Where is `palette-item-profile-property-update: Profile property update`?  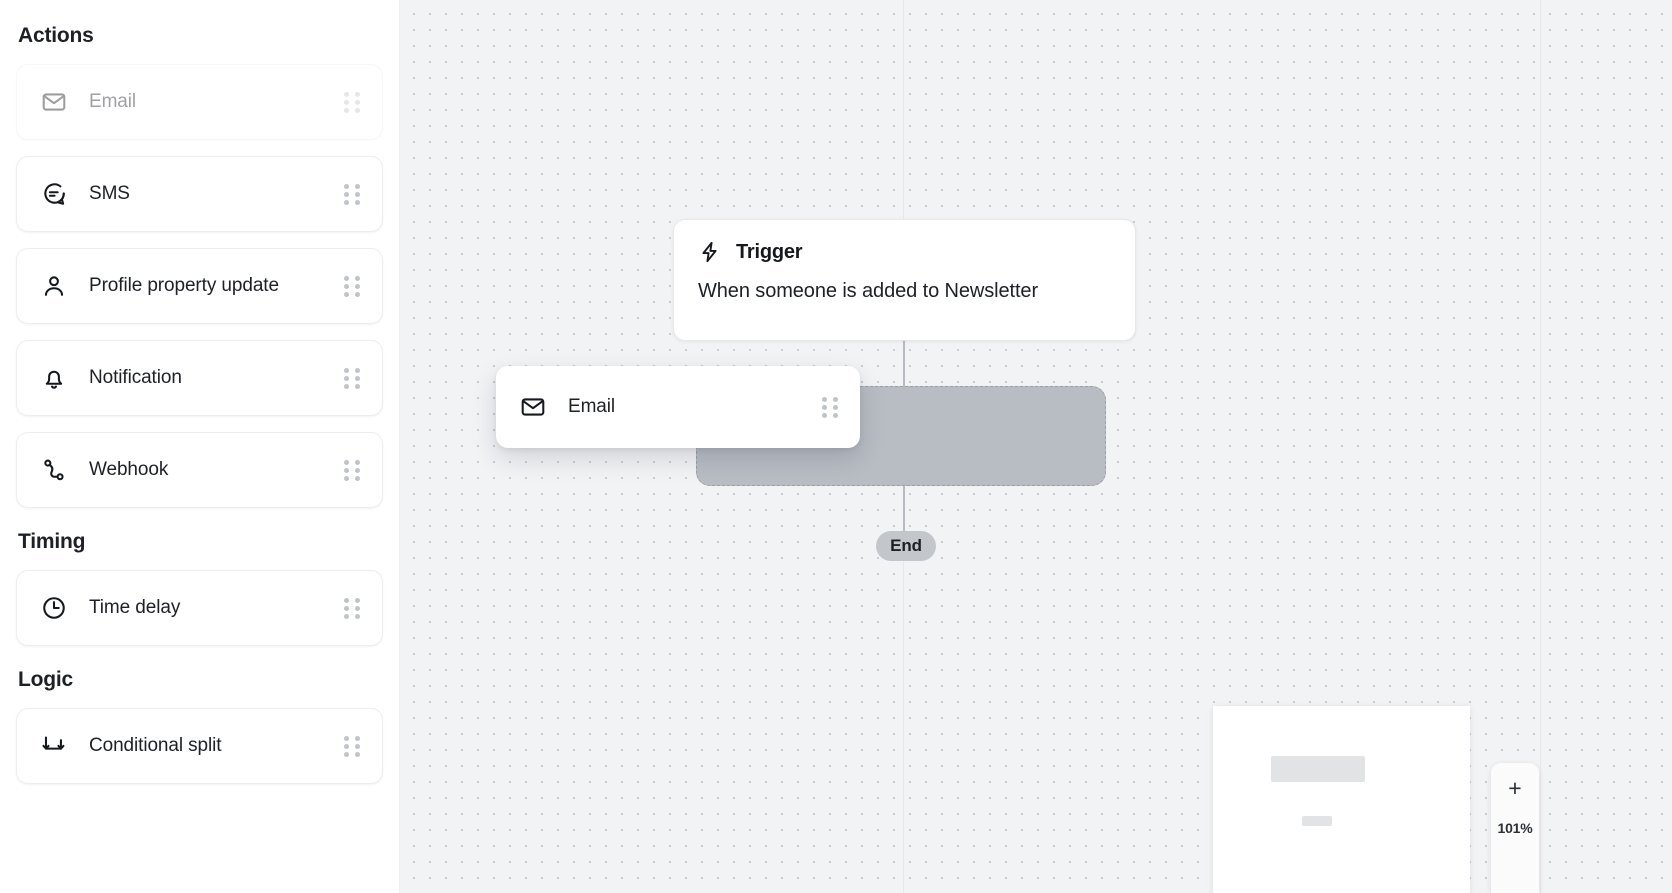 palette-item-profile-property-update: Profile property update is located at coordinates (199, 286).